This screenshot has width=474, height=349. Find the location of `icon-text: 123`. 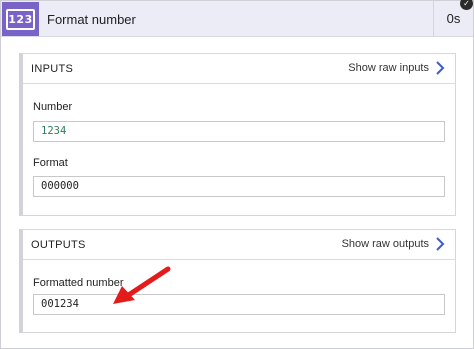

icon-text: 123 is located at coordinates (20, 19).